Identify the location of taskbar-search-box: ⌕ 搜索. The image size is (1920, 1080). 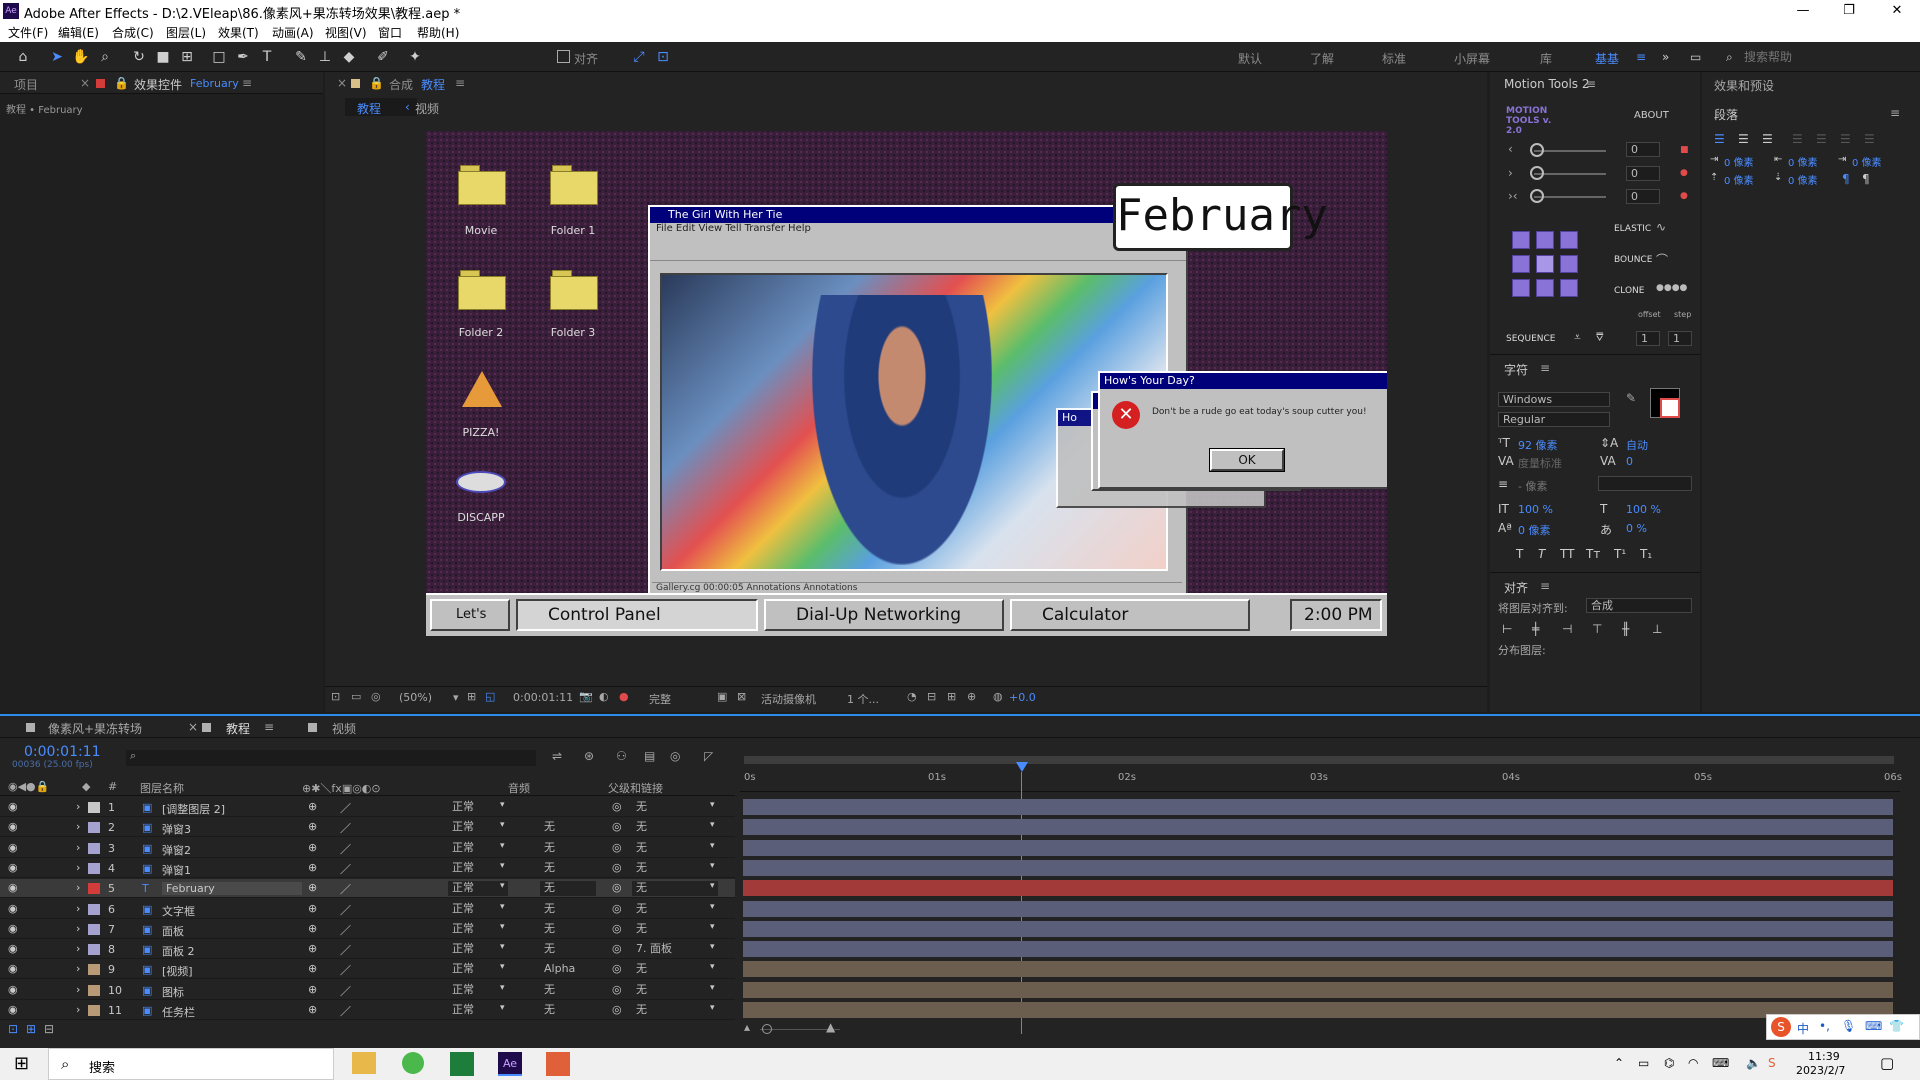
(191, 1064).